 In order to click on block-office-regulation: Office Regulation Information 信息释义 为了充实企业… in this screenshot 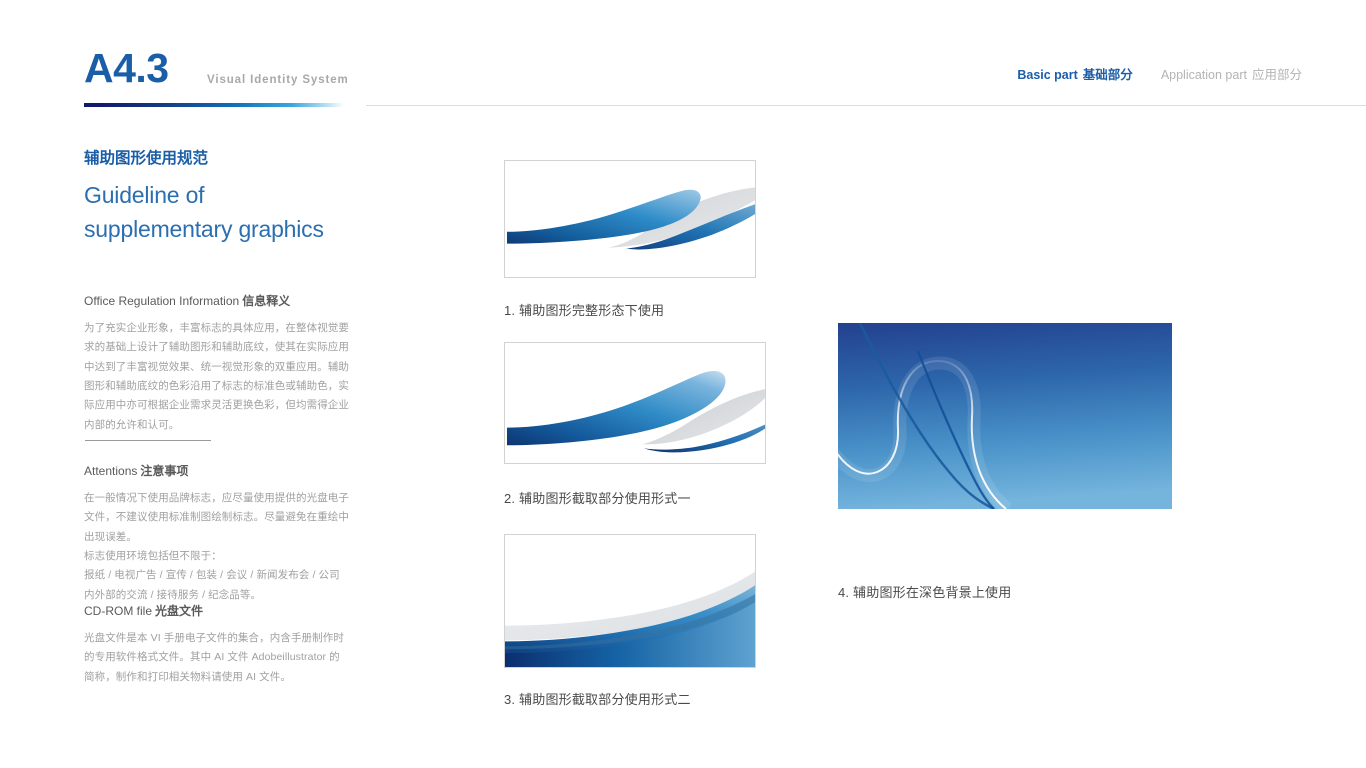, I will do `click(217, 364)`.